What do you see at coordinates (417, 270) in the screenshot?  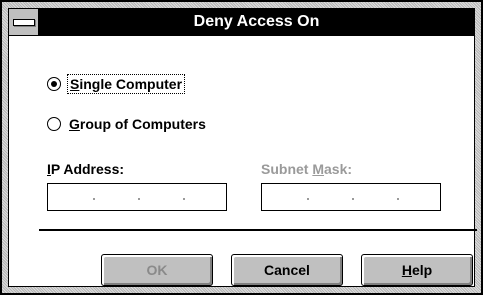 I see `help-button: Help` at bounding box center [417, 270].